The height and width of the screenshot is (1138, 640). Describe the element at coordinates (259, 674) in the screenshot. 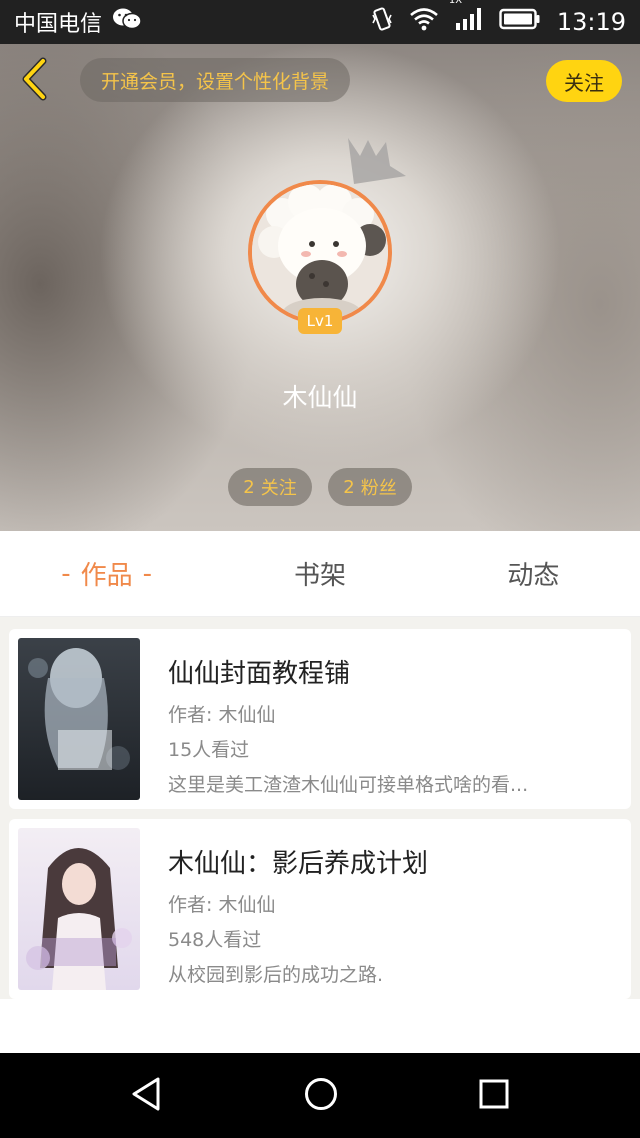

I see `work-title: 仙仙封面教程铺` at that location.